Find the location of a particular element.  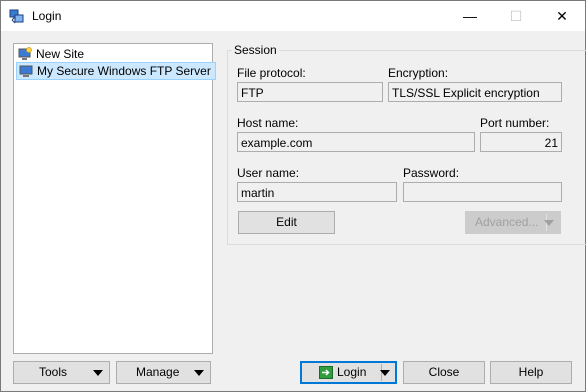

login-icon is located at coordinates (326, 372).